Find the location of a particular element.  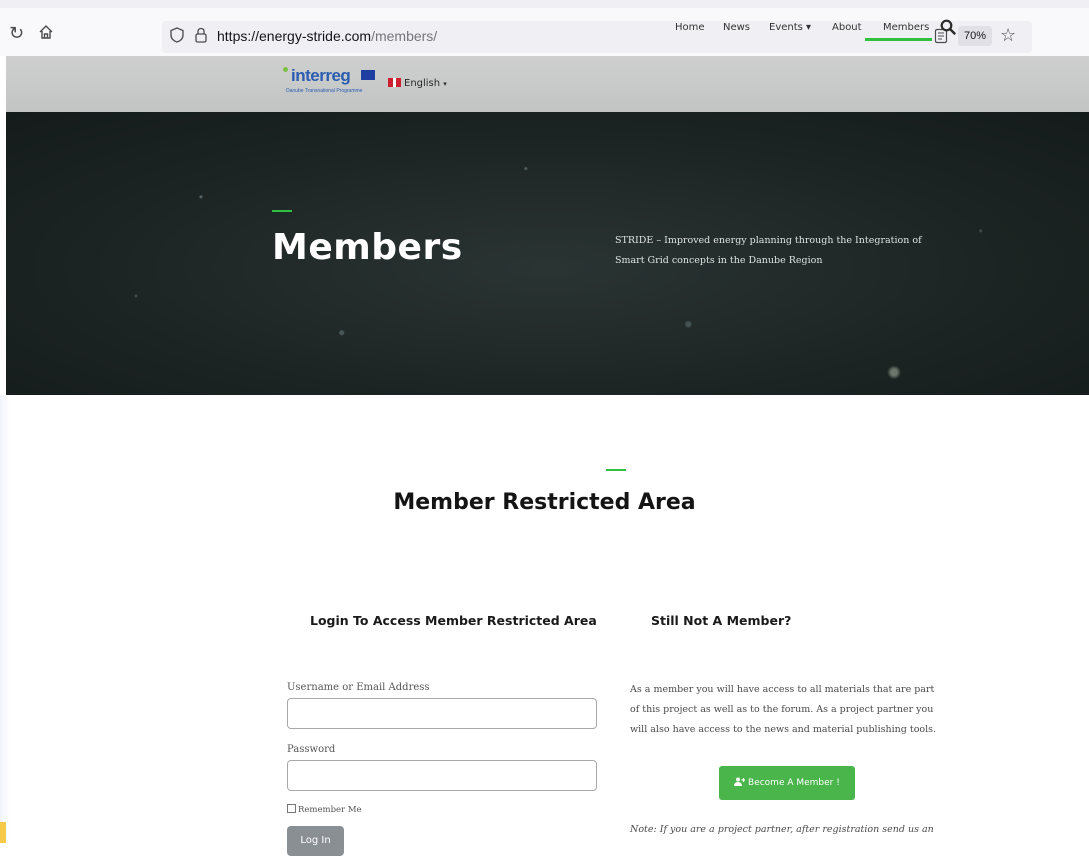

zoom-level-badge: 70% is located at coordinates (975, 36).